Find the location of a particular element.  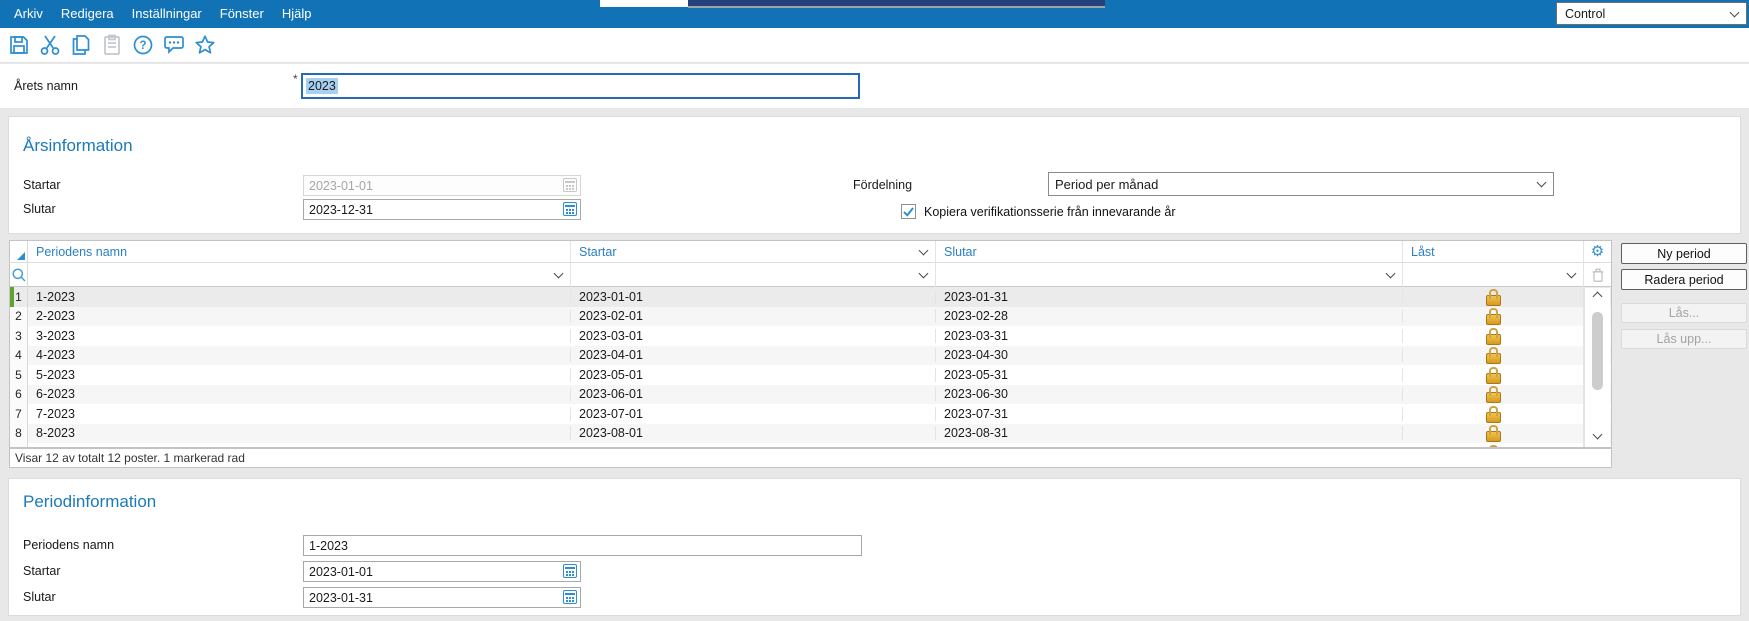

distribution-label: Fördelning is located at coordinates (883, 185).